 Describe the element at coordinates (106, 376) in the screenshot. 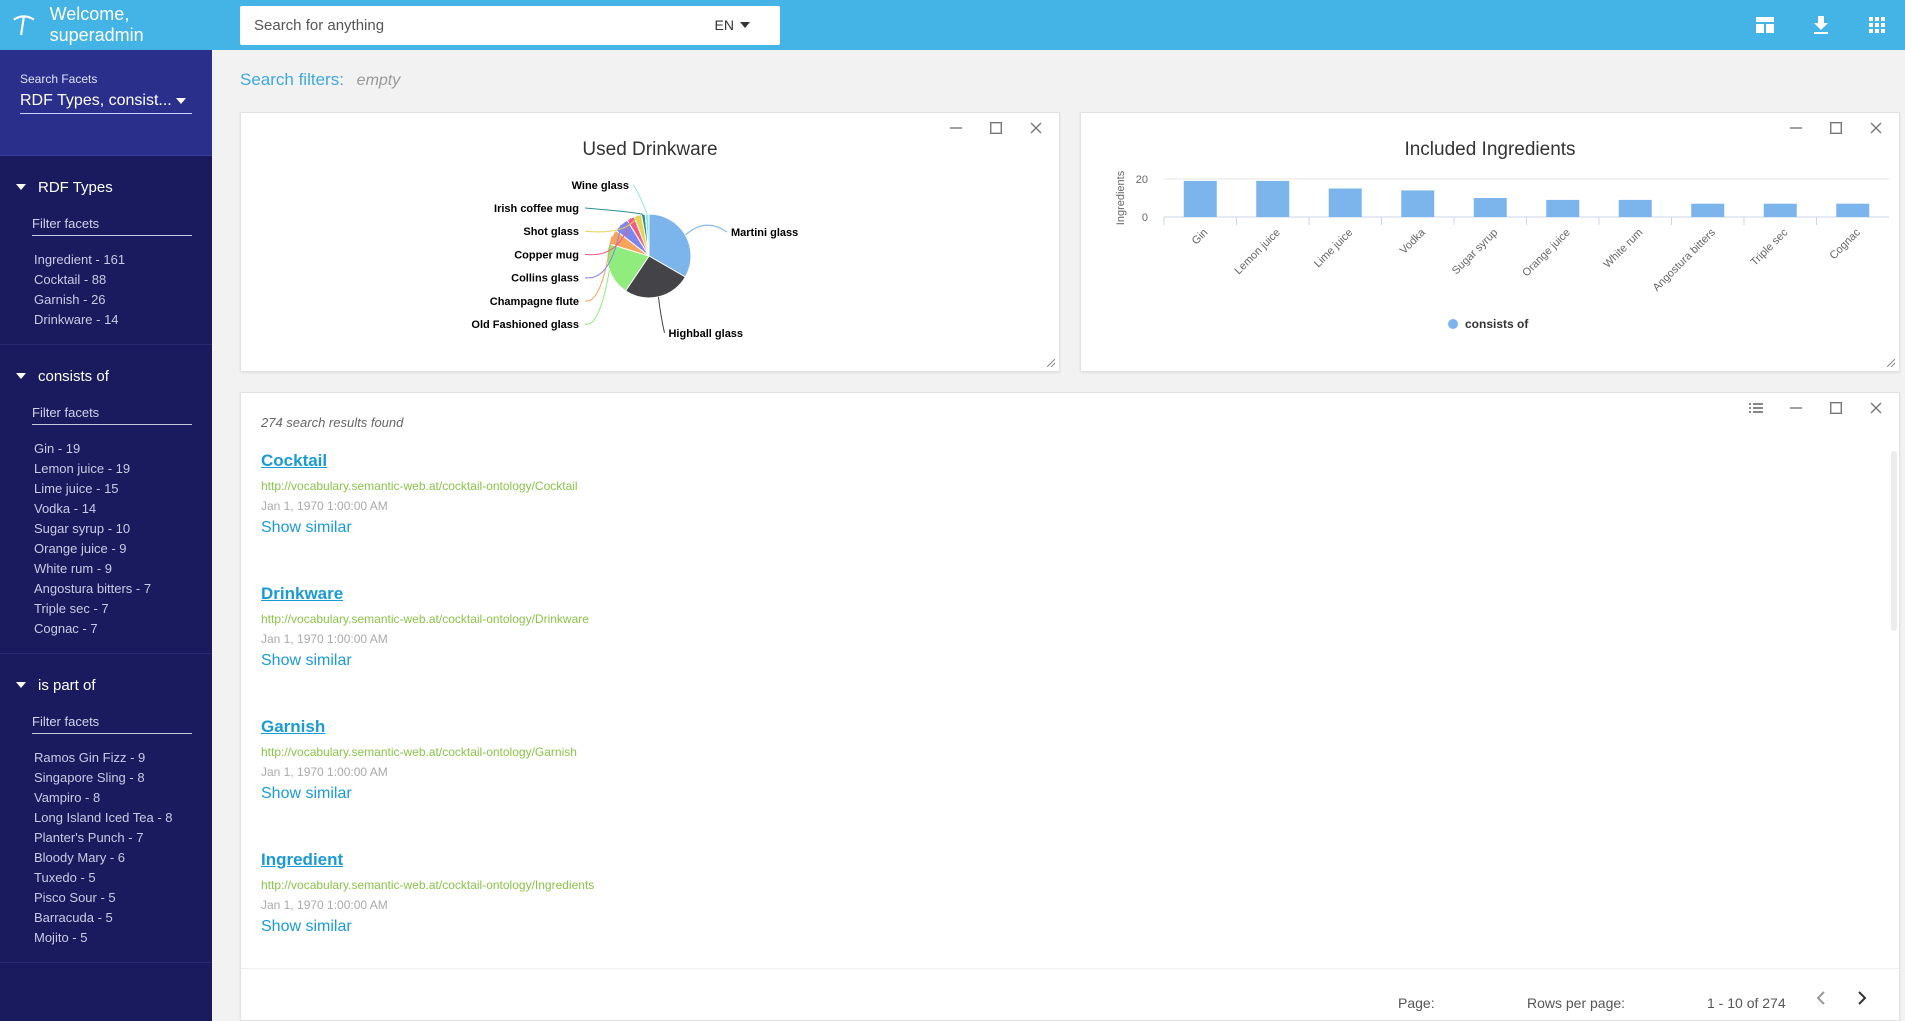

I see `facet-group-header: consists of` at that location.